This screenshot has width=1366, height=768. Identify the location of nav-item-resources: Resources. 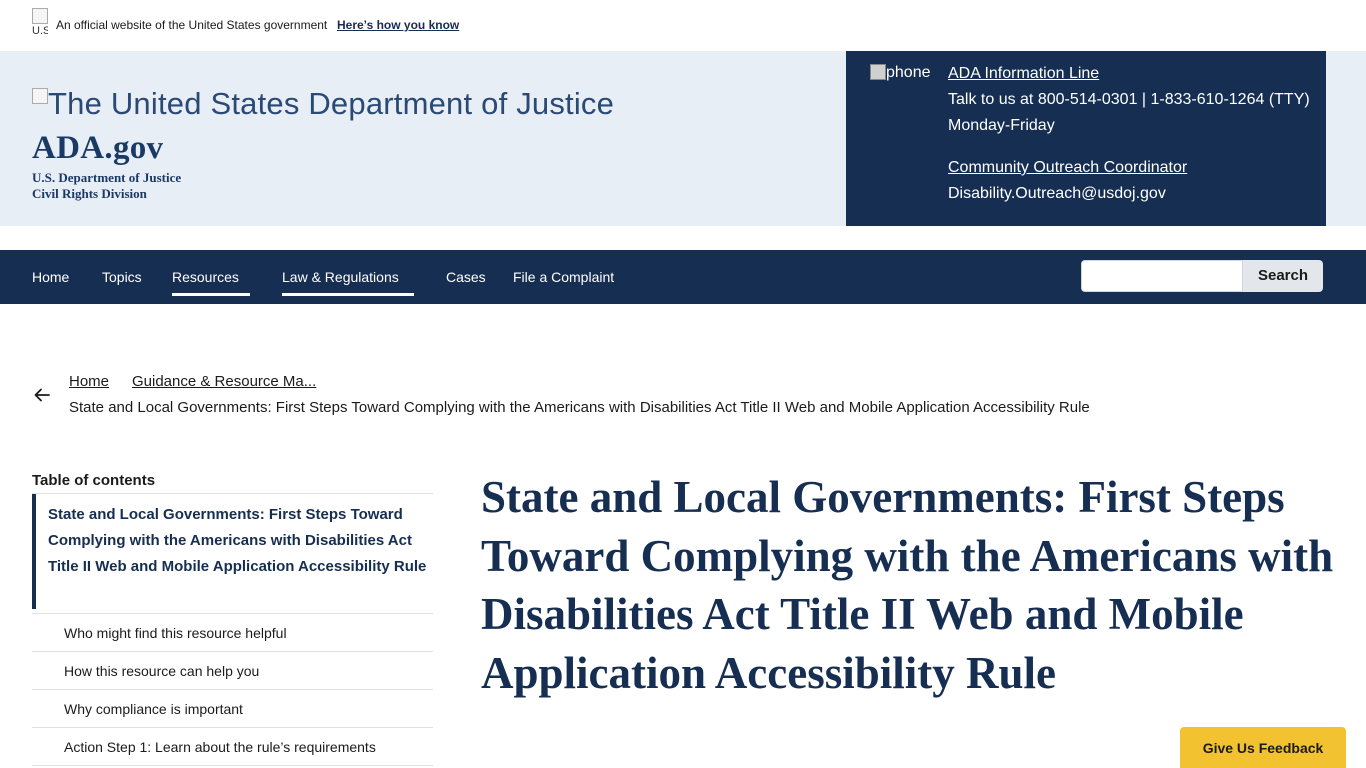
(211, 277).